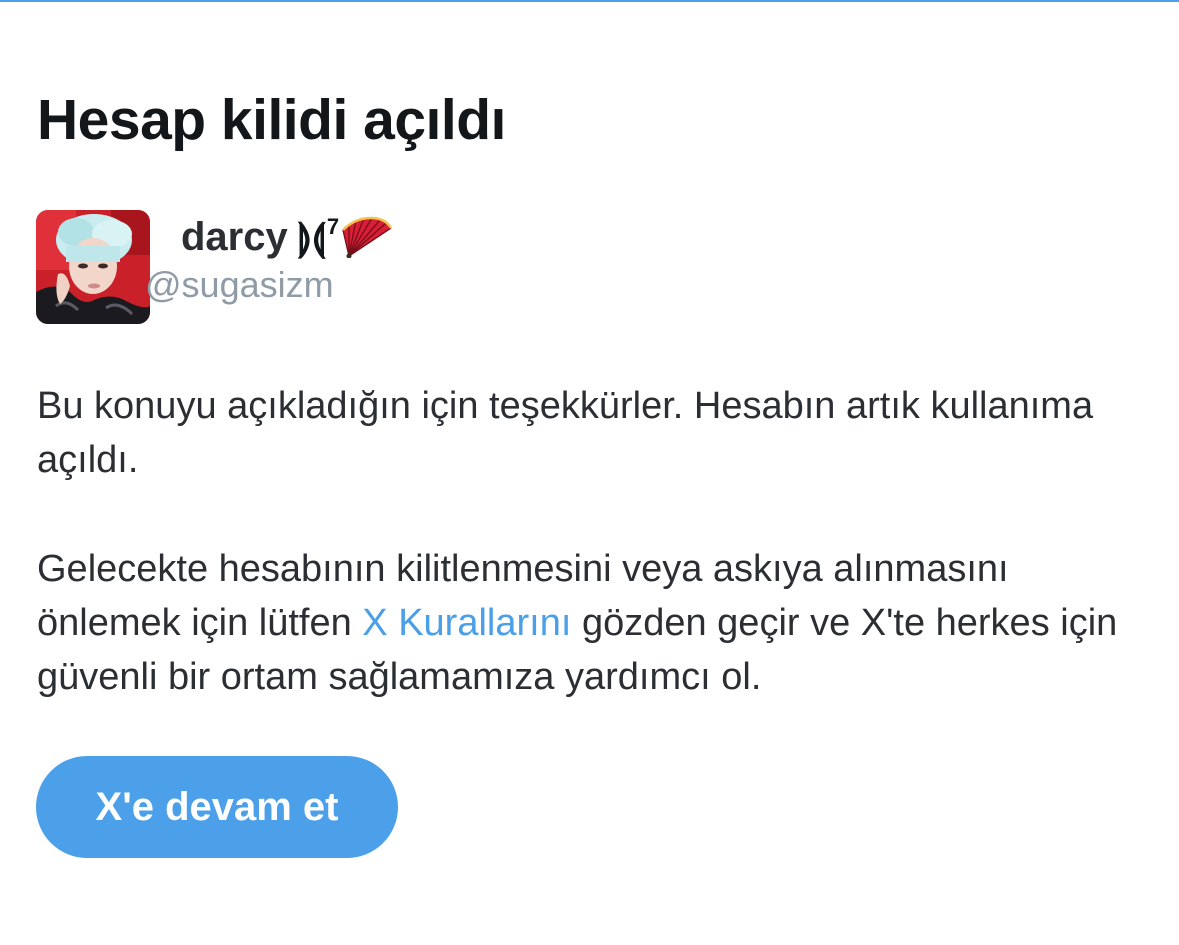 The image size is (1179, 945). I want to click on avatar-image, so click(93, 267).